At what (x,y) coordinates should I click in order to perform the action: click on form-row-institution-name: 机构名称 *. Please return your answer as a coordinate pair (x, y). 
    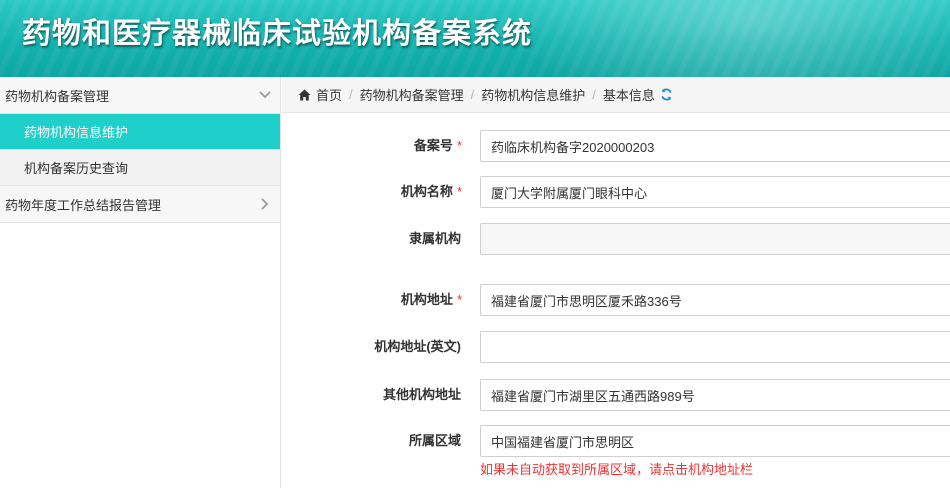
    Looking at the image, I should click on (616, 192).